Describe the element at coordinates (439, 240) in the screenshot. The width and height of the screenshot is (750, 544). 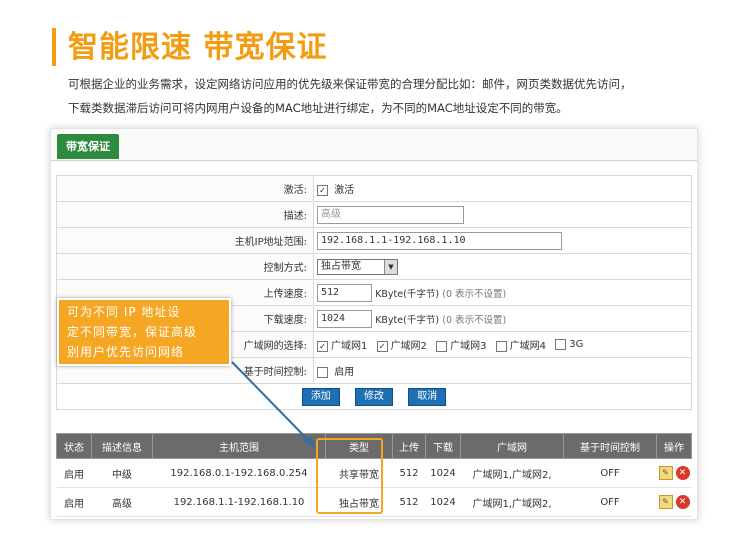
I see `ip-range-input: 192.168.1.1-192.168.1.10` at that location.